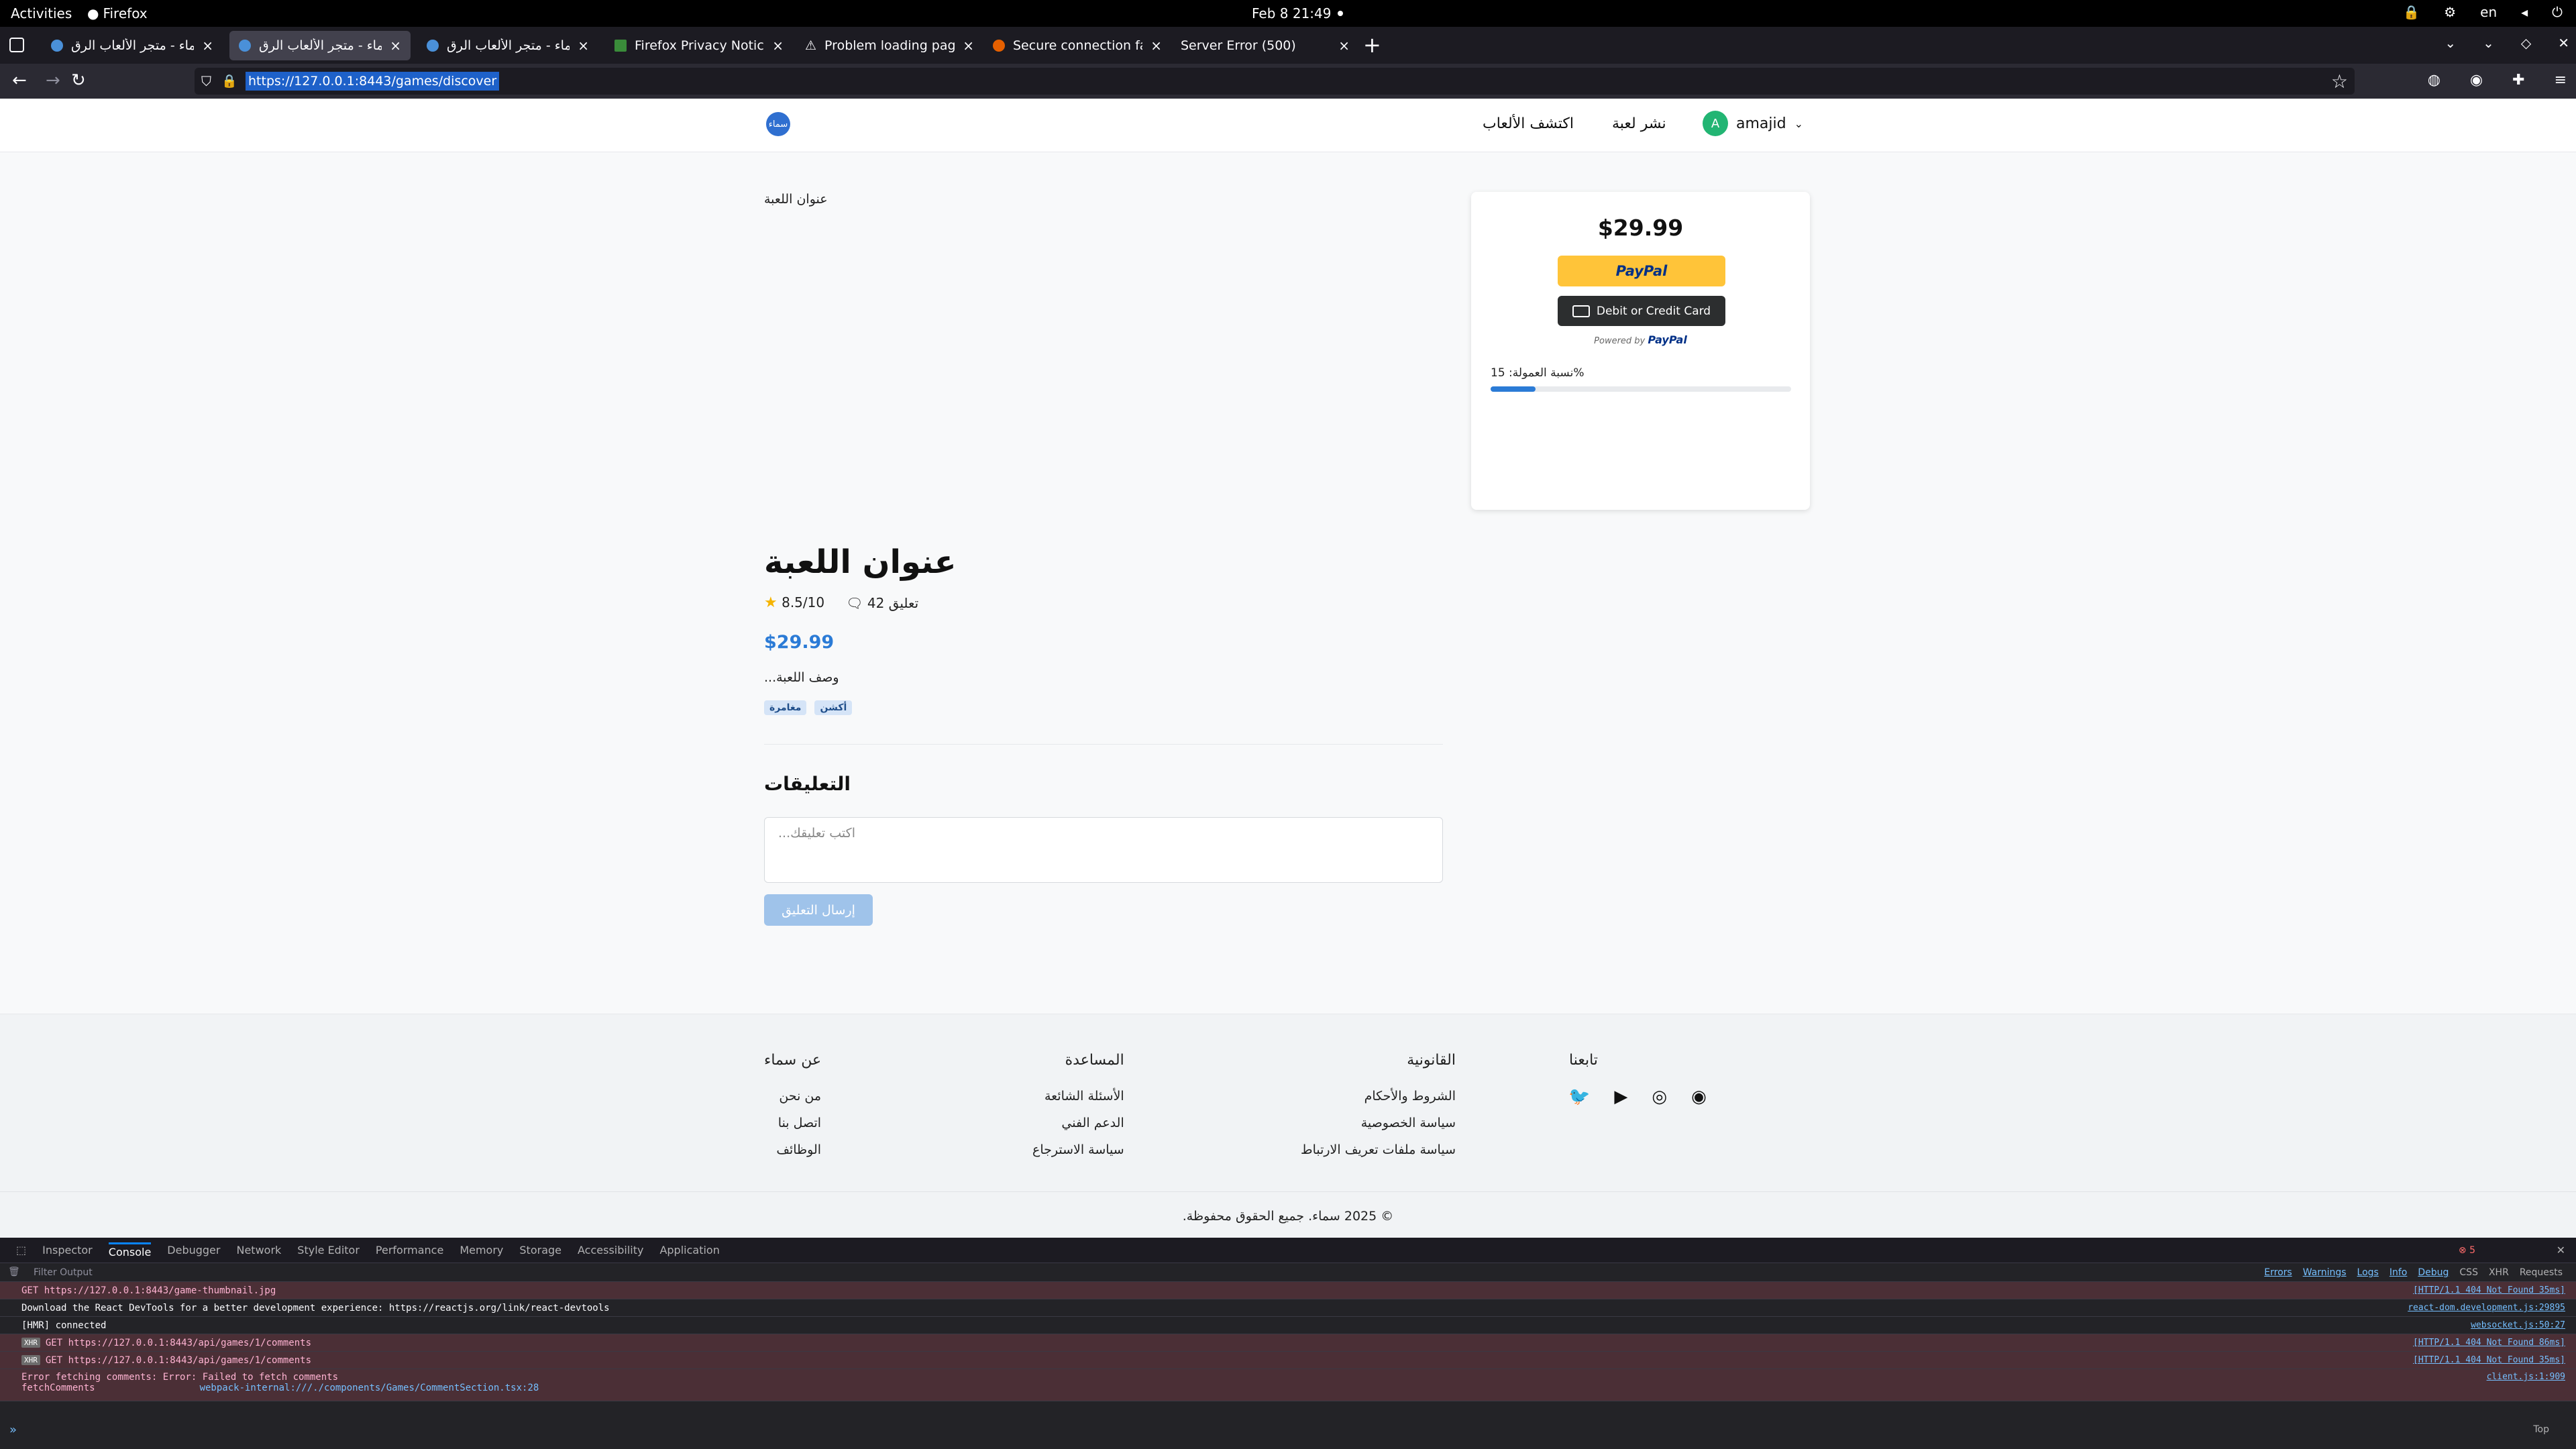 The image size is (2576, 1449). I want to click on footer-link: الدعم الفني, so click(1078, 1123).